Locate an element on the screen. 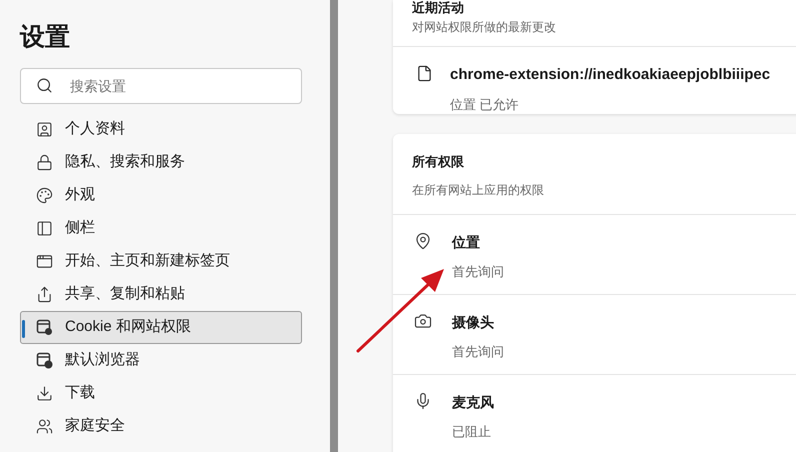 Image resolution: width=796 pixels, height=452 pixels. permission-detail: 位置 已允许 is located at coordinates (485, 105).